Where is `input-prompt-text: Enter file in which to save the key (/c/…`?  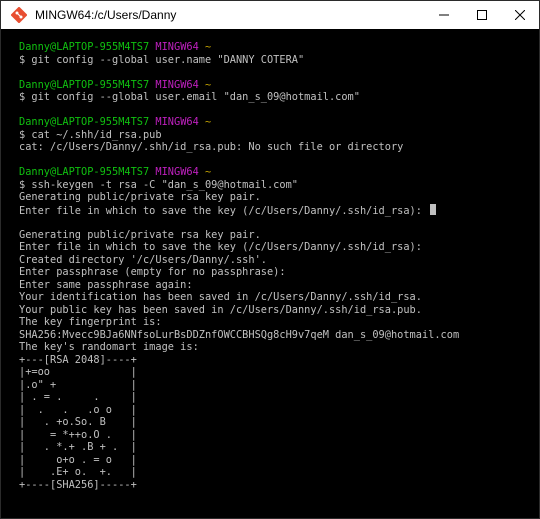
input-prompt-text: Enter file in which to save the key (/c/… is located at coordinates (224, 210).